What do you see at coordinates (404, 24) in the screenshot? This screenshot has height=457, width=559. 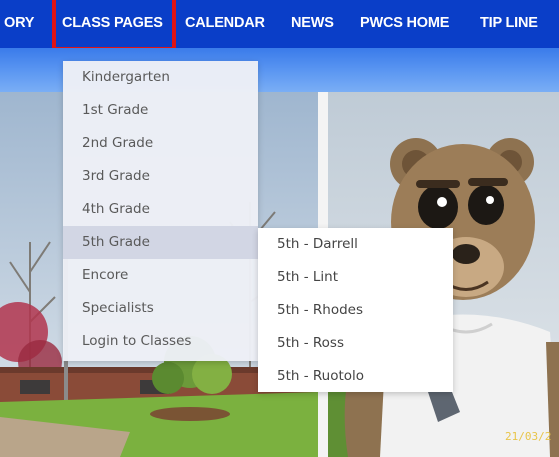 I see `nav-item-pwcs-home: PWCS HOME` at bounding box center [404, 24].